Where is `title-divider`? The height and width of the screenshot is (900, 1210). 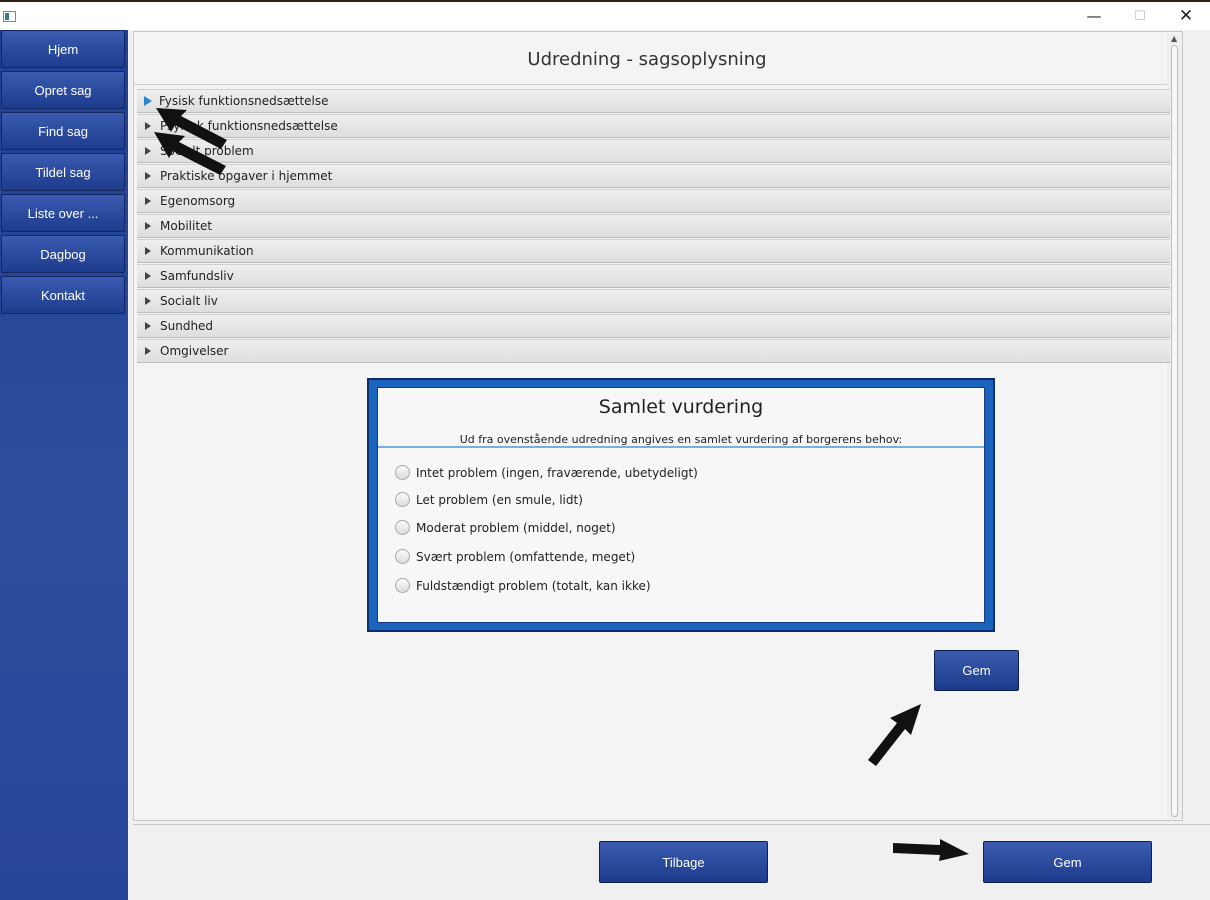 title-divider is located at coordinates (652, 84).